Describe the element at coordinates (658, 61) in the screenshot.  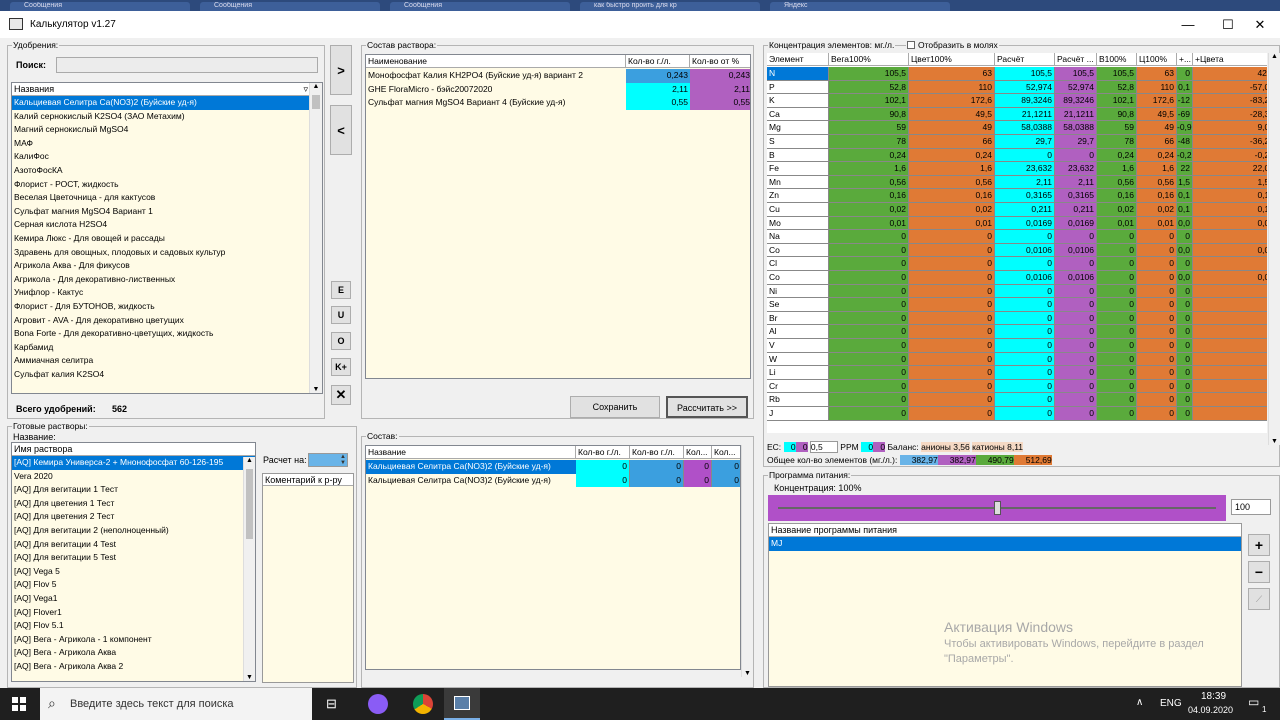
I see `comp-col-grams: Кол-во г./л.` at that location.